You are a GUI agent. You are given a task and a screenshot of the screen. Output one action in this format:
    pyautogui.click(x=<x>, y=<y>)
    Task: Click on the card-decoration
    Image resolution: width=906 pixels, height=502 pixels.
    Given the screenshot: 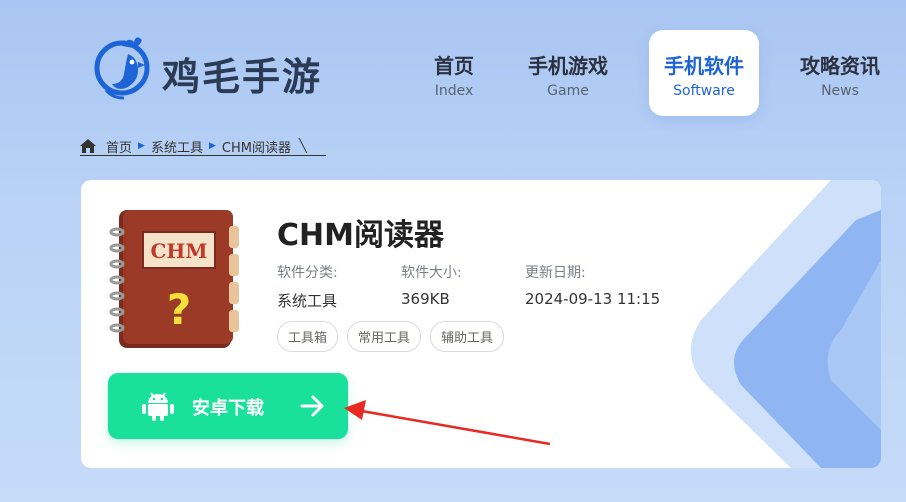 What is the action you would take?
    pyautogui.click(x=786, y=324)
    